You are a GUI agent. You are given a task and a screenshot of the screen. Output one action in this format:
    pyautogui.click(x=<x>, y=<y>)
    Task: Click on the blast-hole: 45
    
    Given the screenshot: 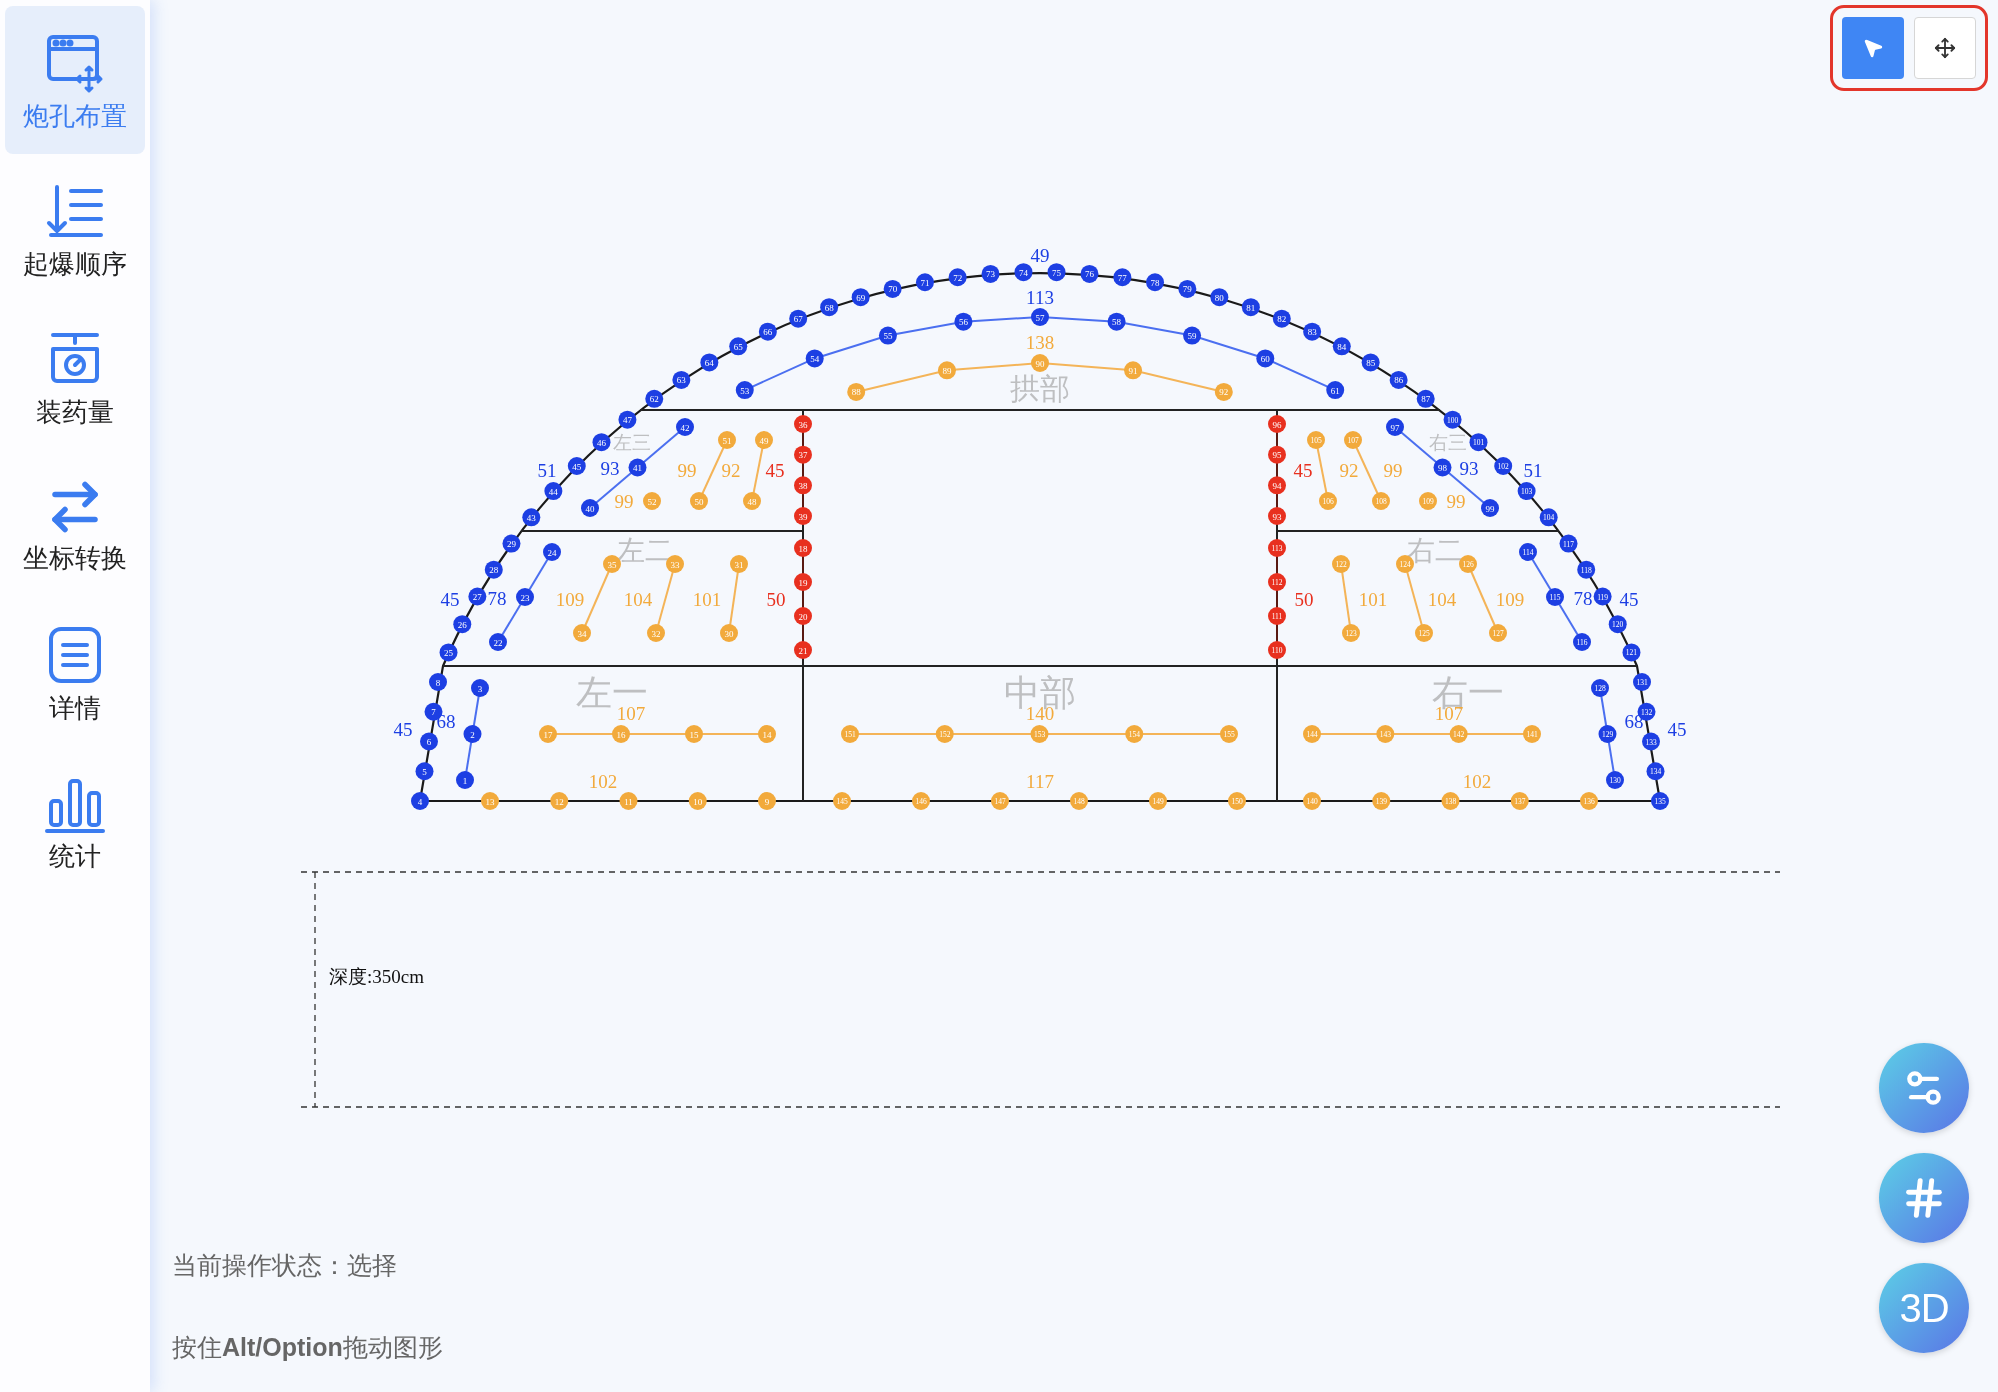 What is the action you would take?
    pyautogui.click(x=576, y=466)
    